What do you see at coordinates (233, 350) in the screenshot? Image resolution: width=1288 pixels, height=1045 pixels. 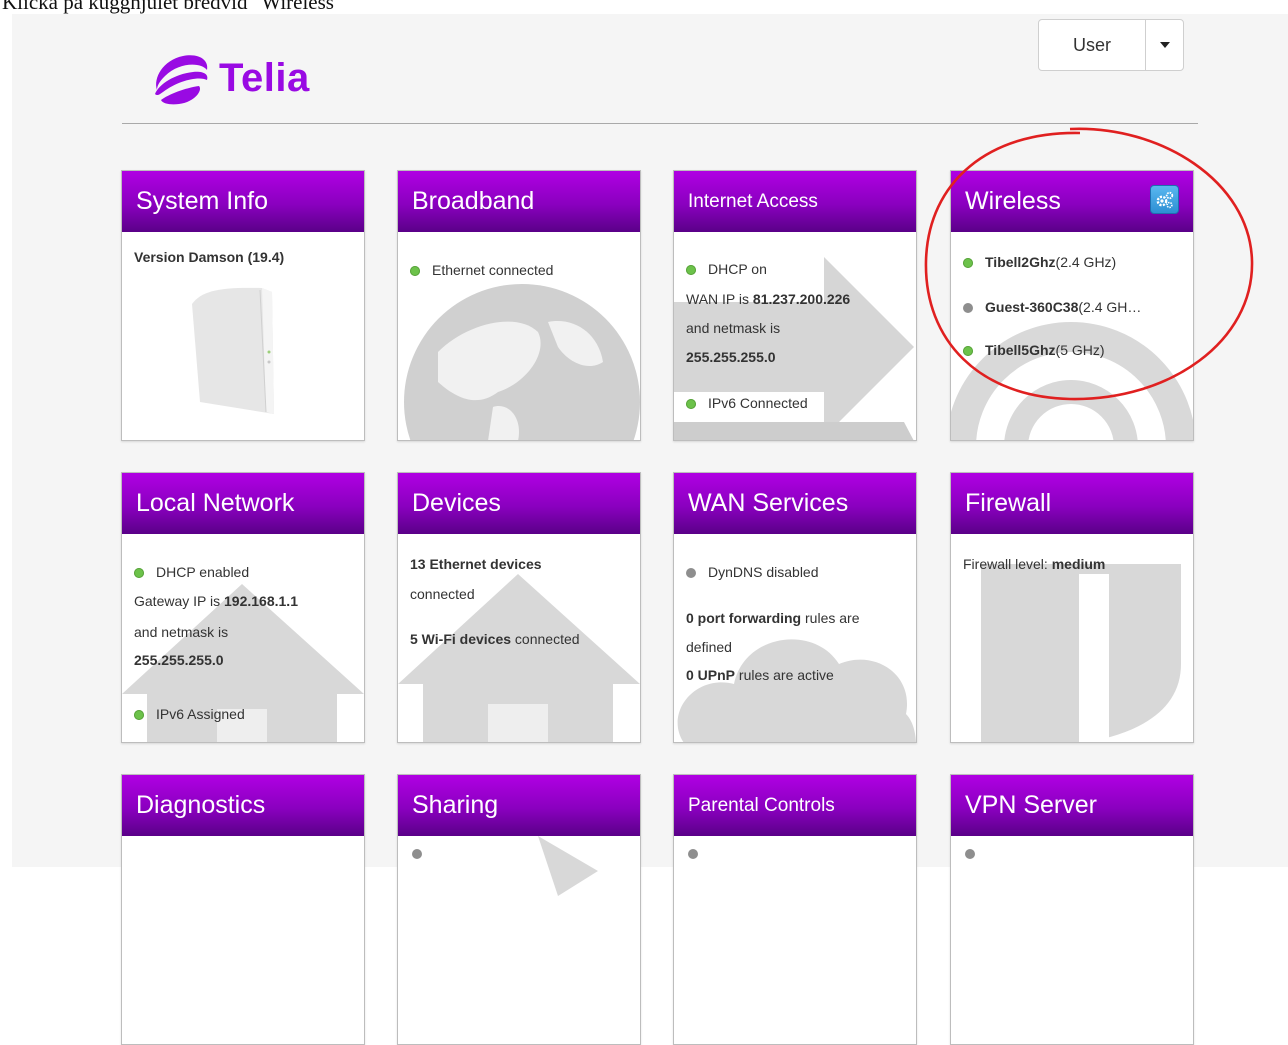 I see `router-device-icon` at bounding box center [233, 350].